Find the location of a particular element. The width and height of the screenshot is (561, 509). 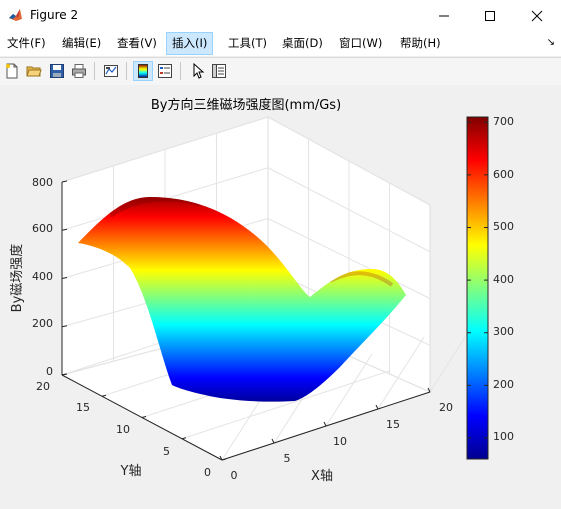

z-axis-label: By磁场强度 is located at coordinates (17, 278).